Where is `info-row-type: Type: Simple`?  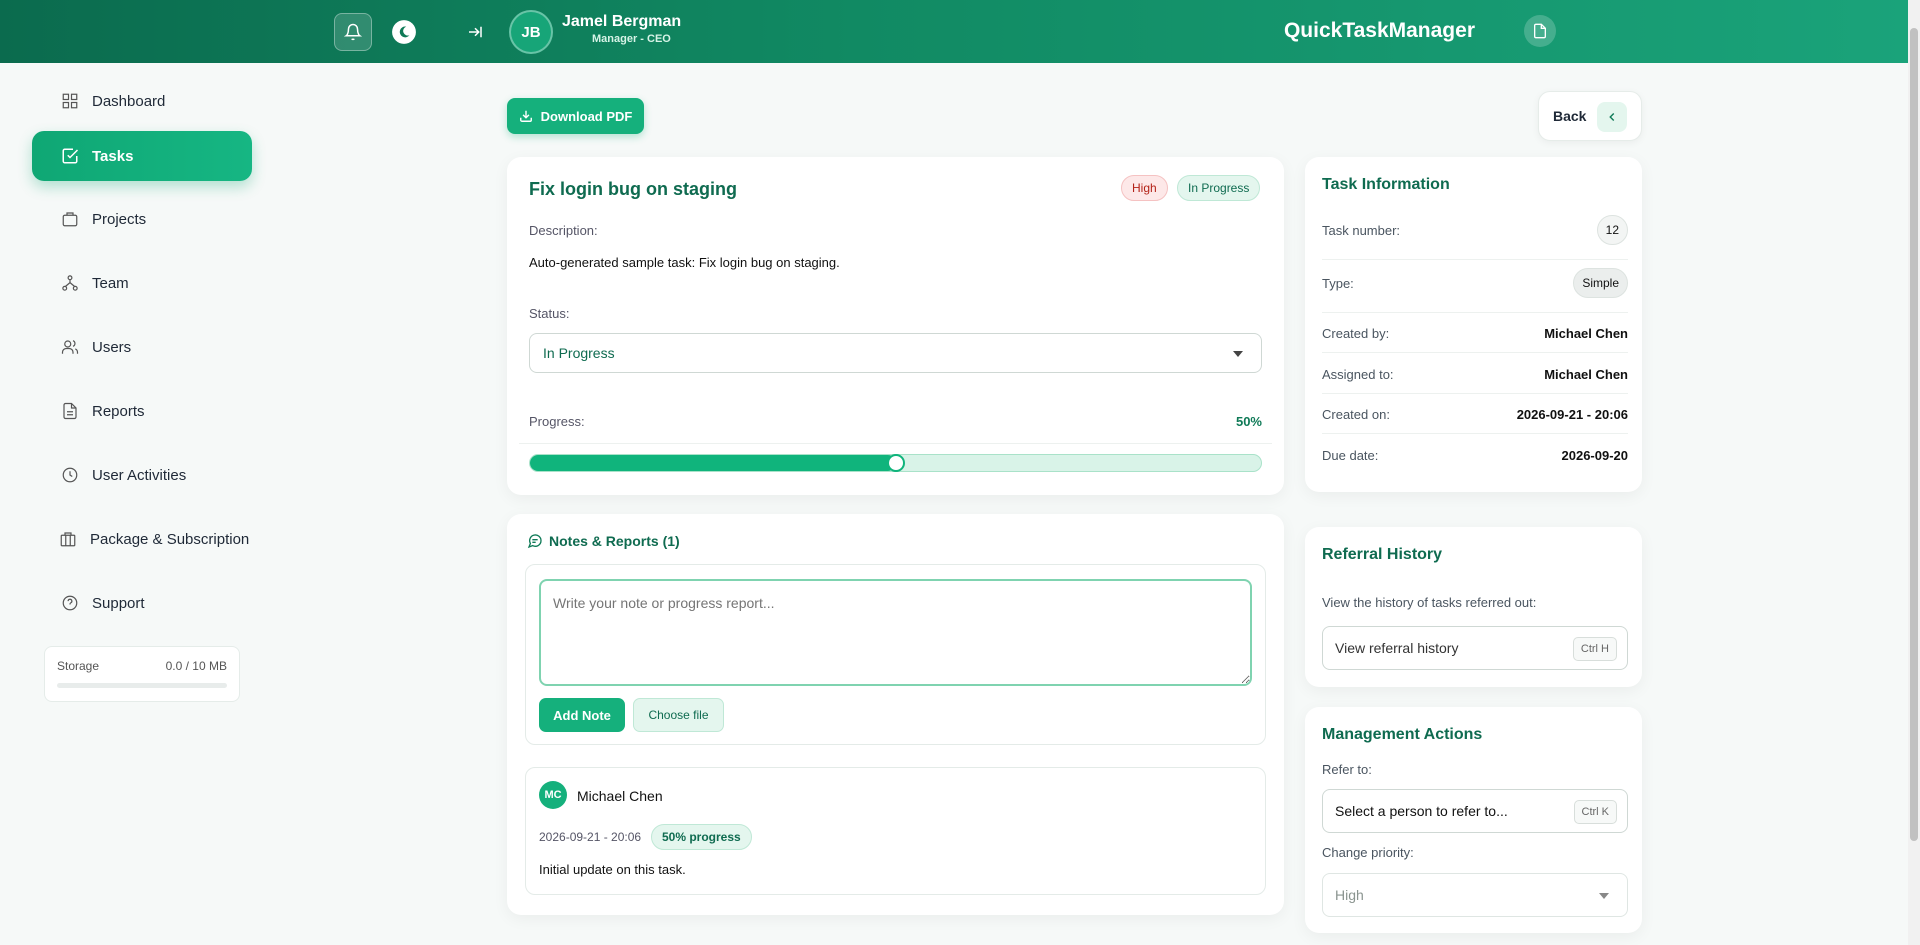 info-row-type: Type: Simple is located at coordinates (1475, 283).